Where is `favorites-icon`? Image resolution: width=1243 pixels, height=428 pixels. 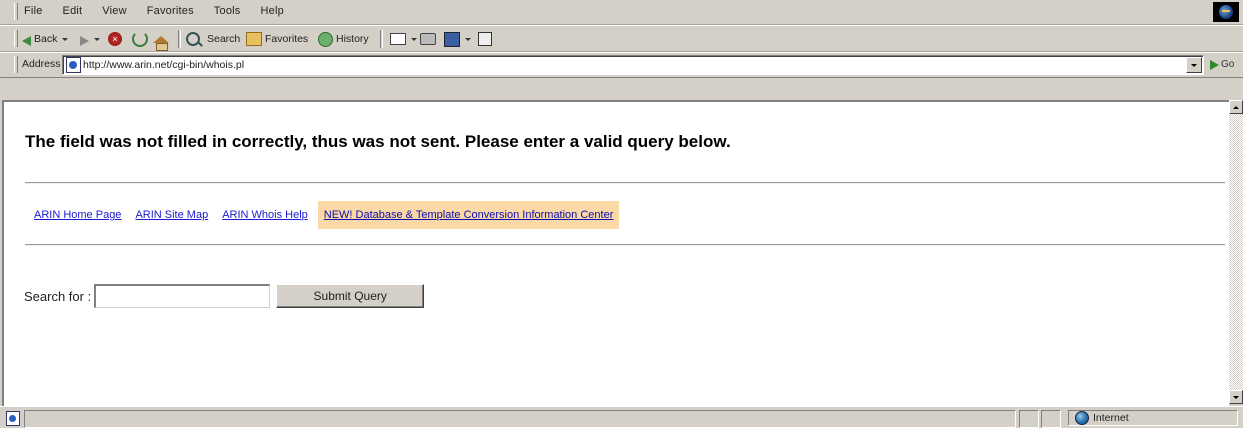 favorites-icon is located at coordinates (254, 39).